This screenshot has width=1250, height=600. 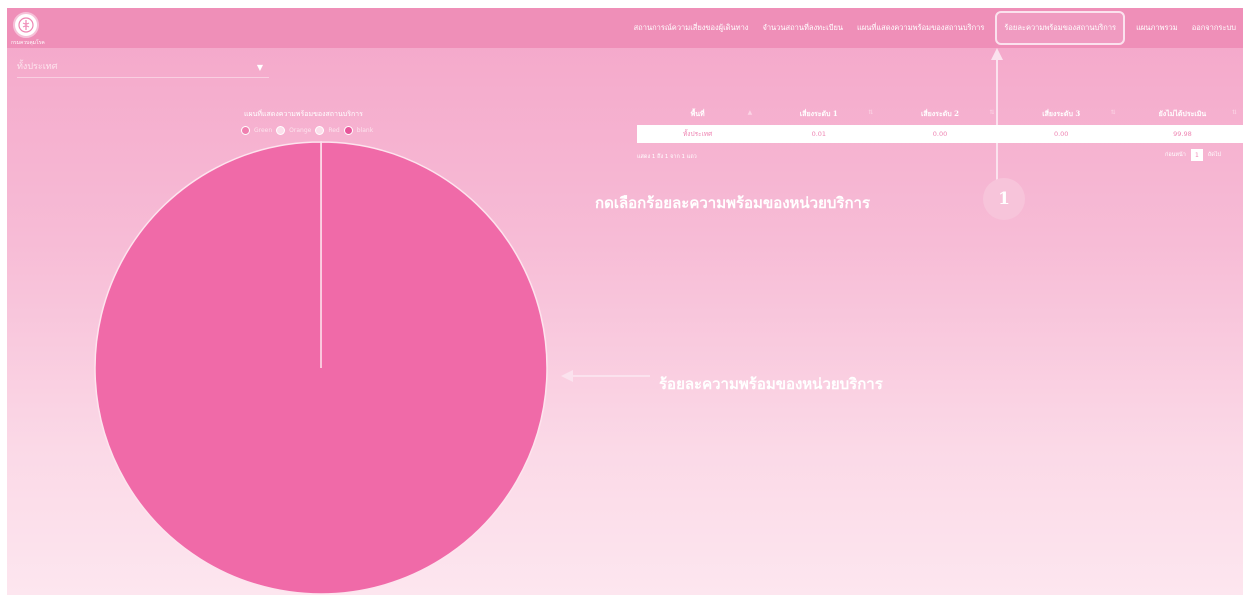 What do you see at coordinates (698, 134) in the screenshot?
I see `cell-area: ทั้งประเทศ` at bounding box center [698, 134].